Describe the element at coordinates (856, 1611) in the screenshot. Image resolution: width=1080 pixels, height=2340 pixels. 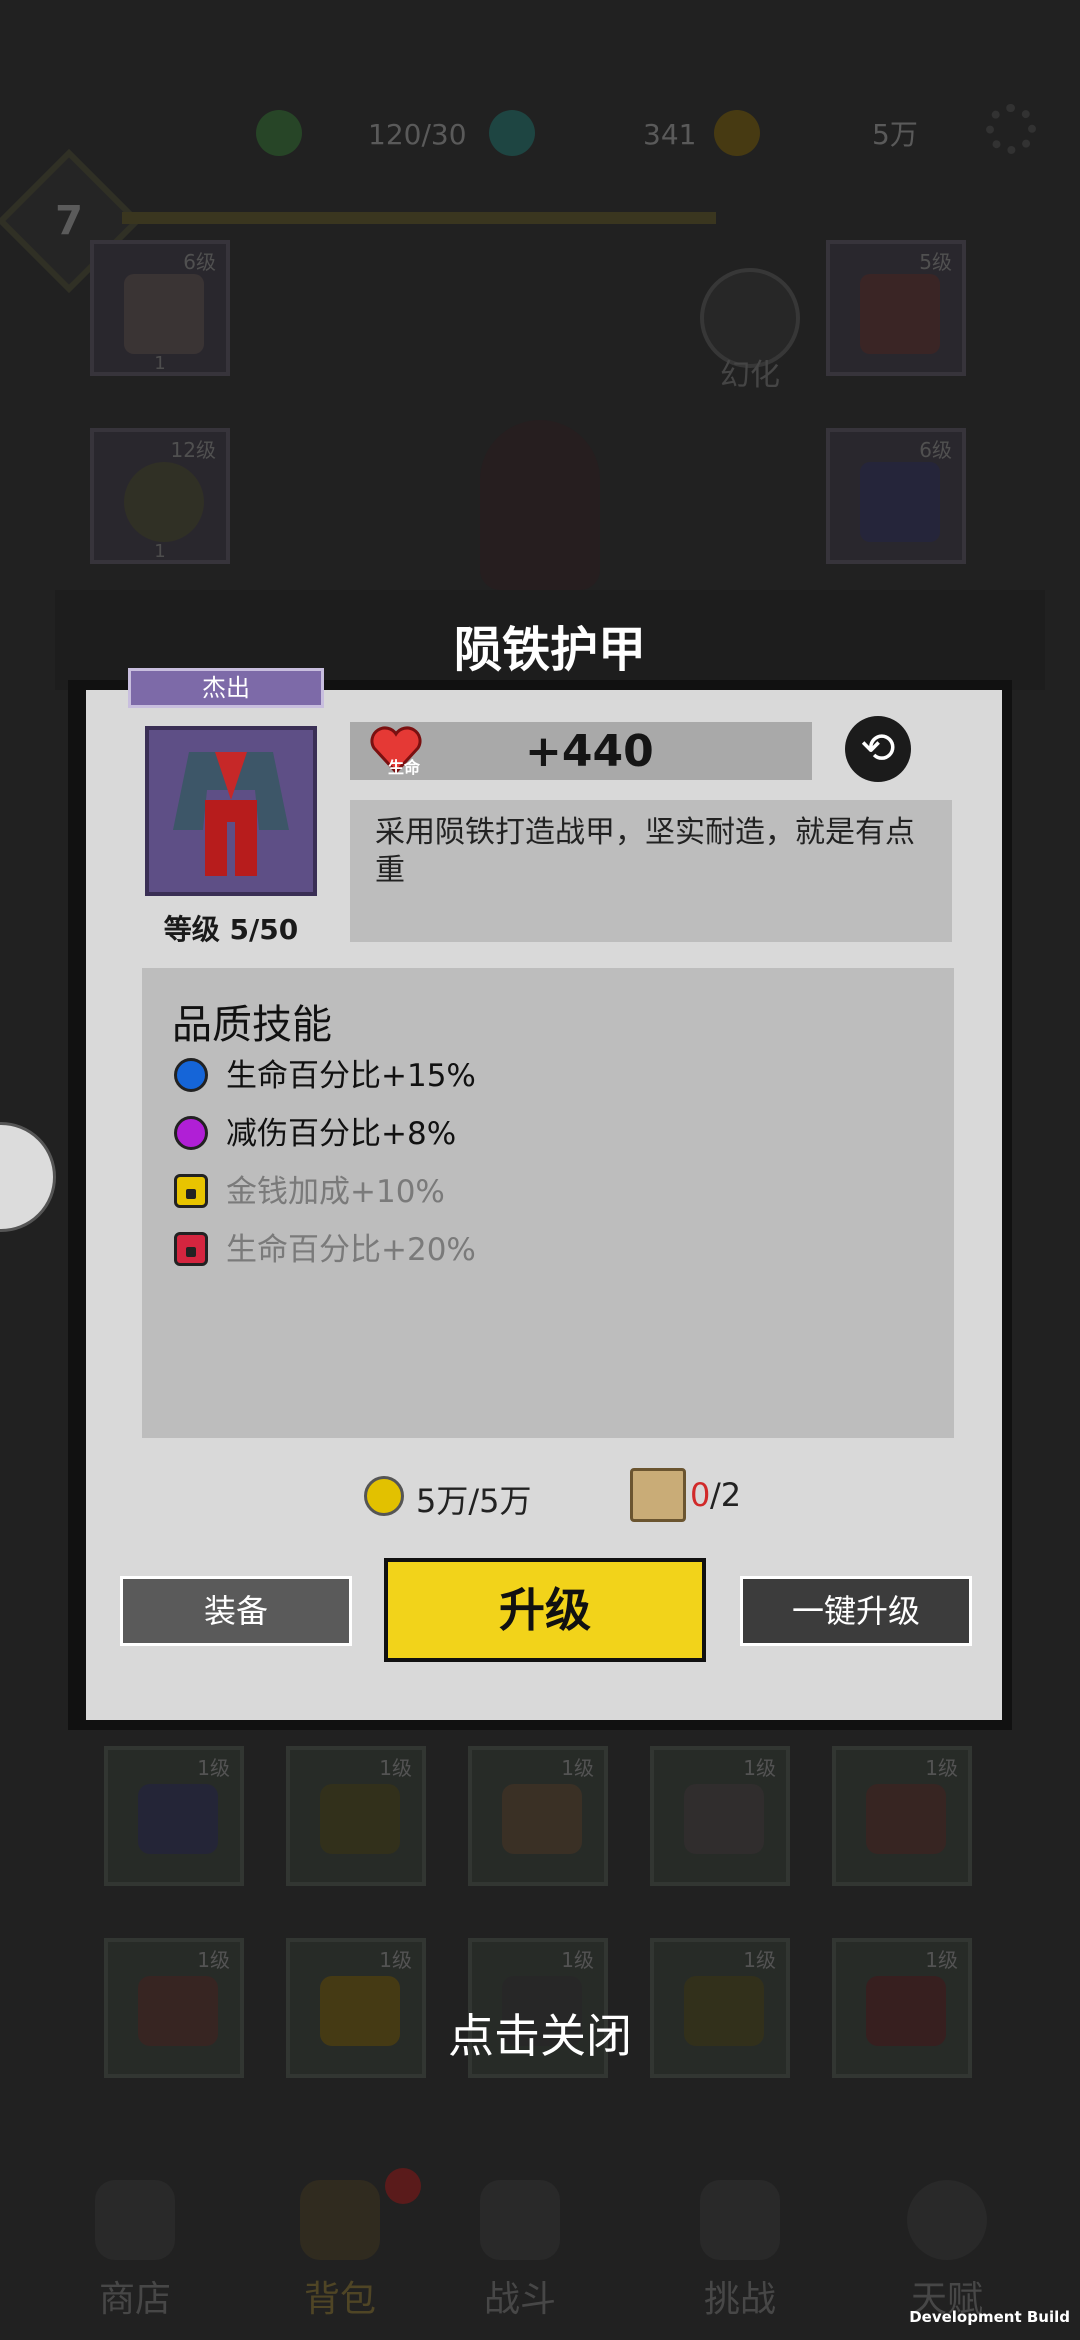
I see `auto-upgrade-button: 一键升级` at that location.